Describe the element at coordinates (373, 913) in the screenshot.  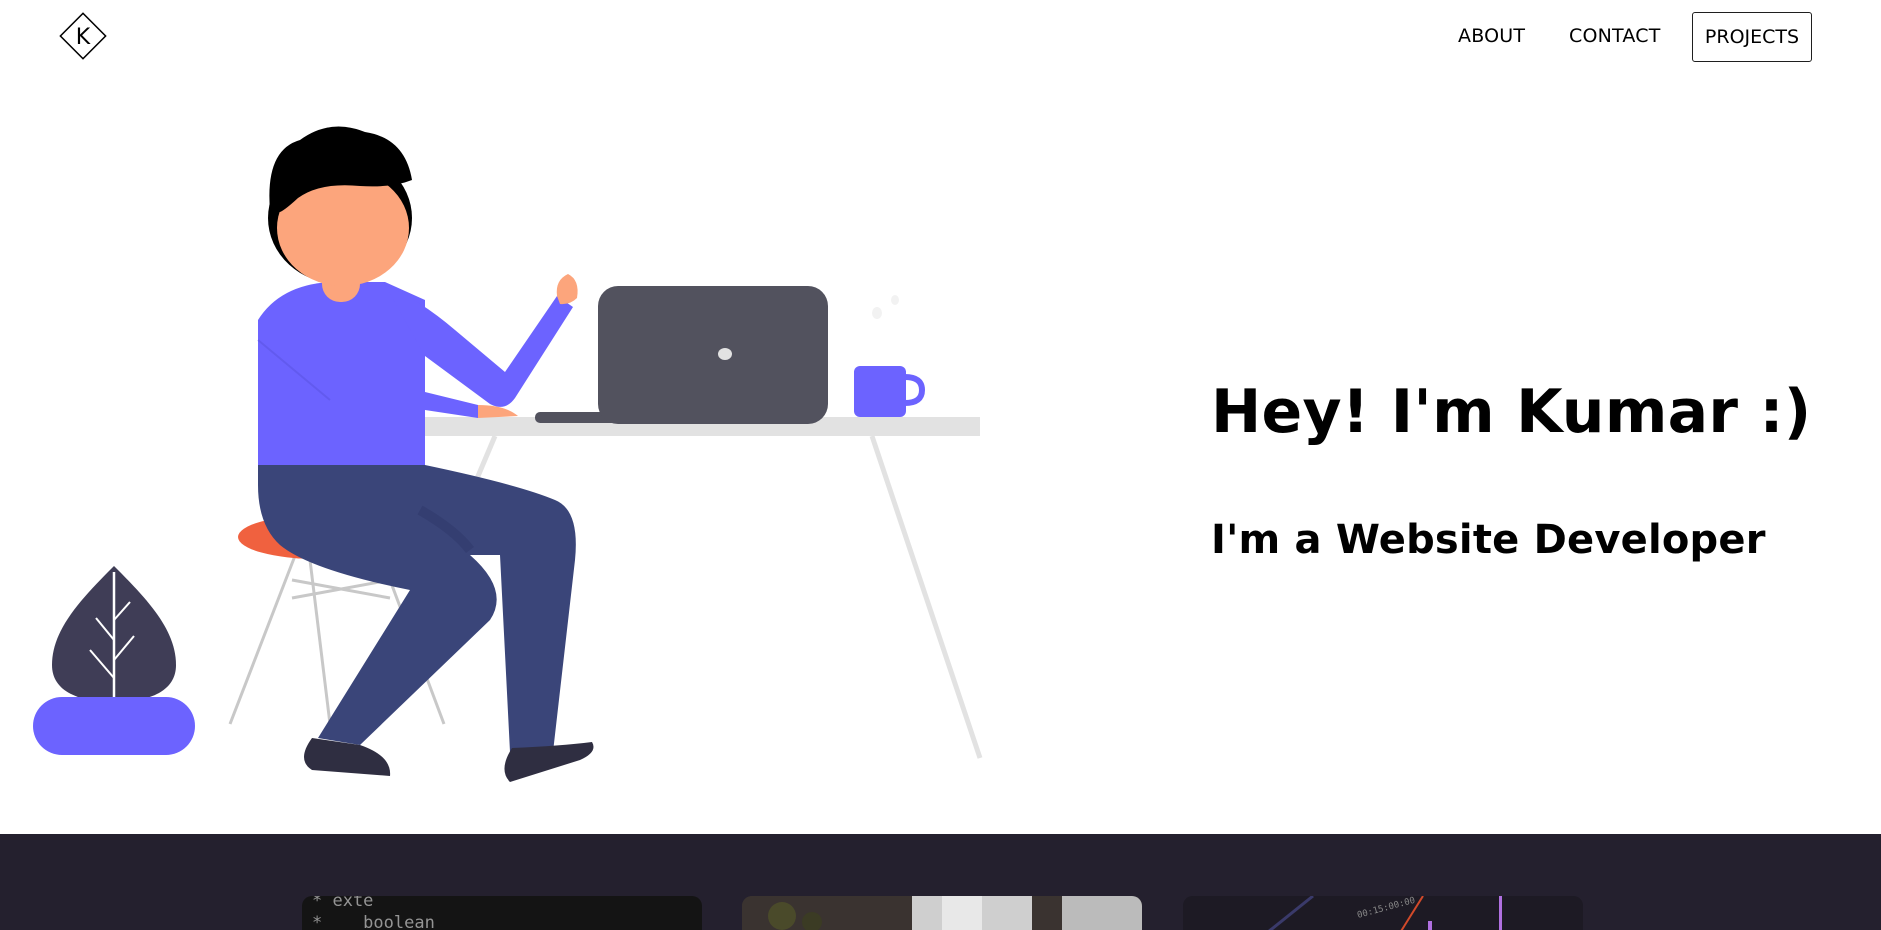
I see `card-code-snippet: * exte * boolean` at that location.